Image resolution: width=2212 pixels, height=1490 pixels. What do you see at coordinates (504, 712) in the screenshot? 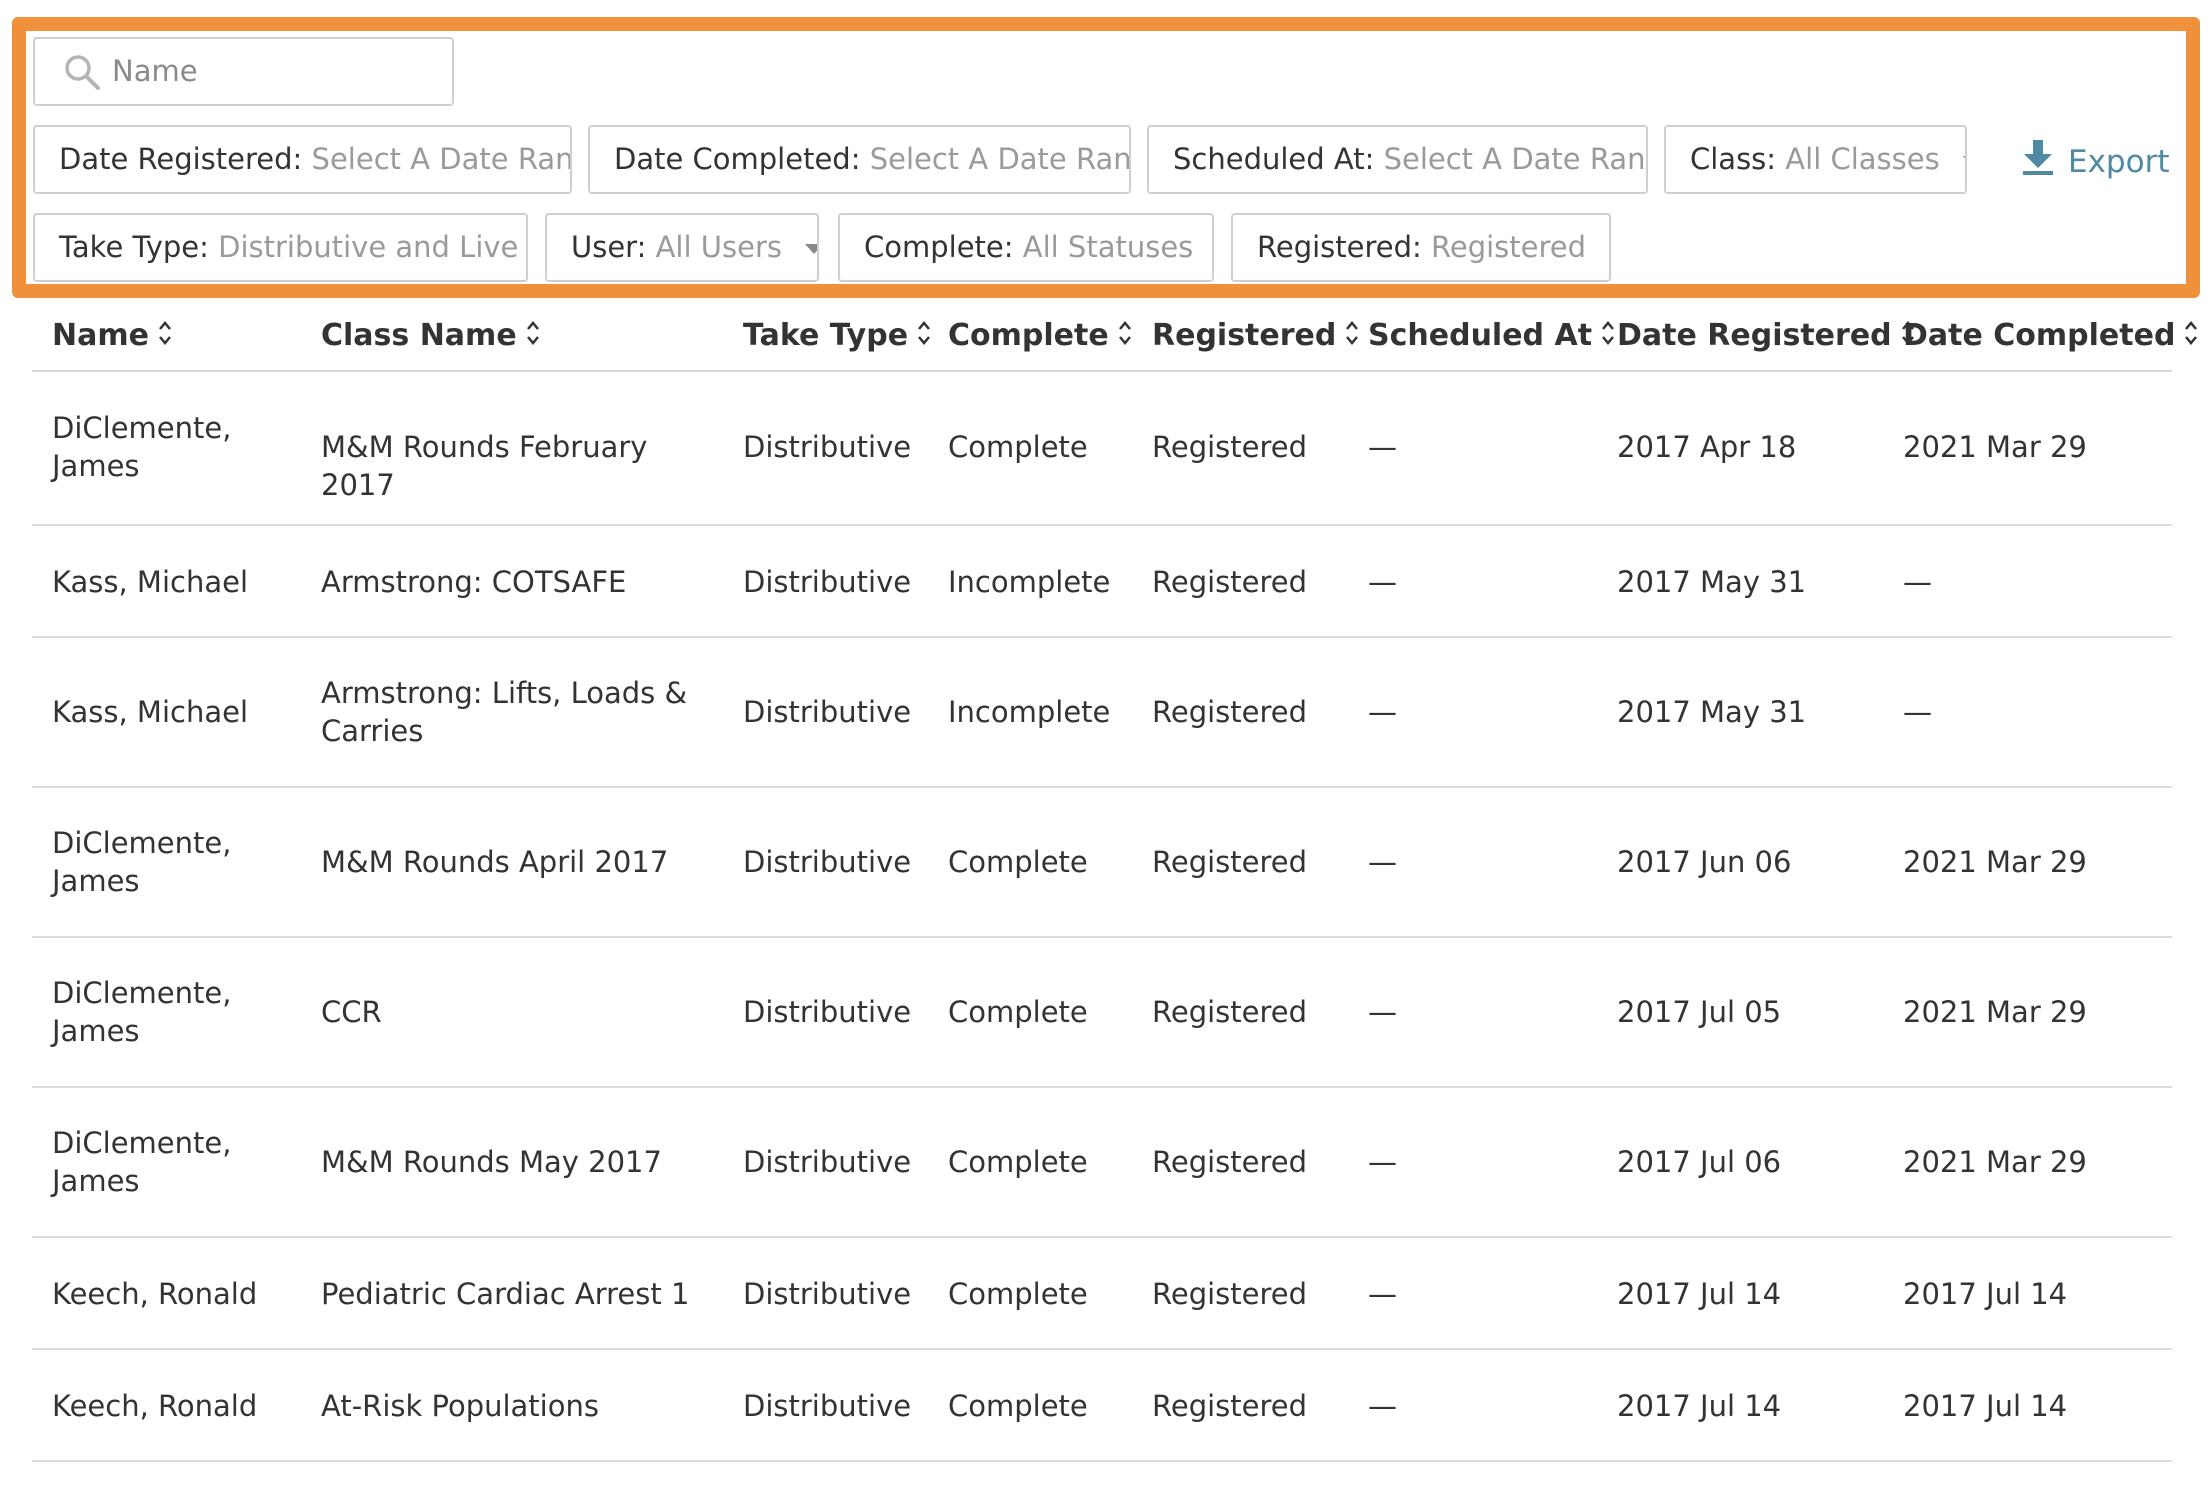
I see `cell-class-name: Armstrong: Lifts, Loads & Carries` at bounding box center [504, 712].